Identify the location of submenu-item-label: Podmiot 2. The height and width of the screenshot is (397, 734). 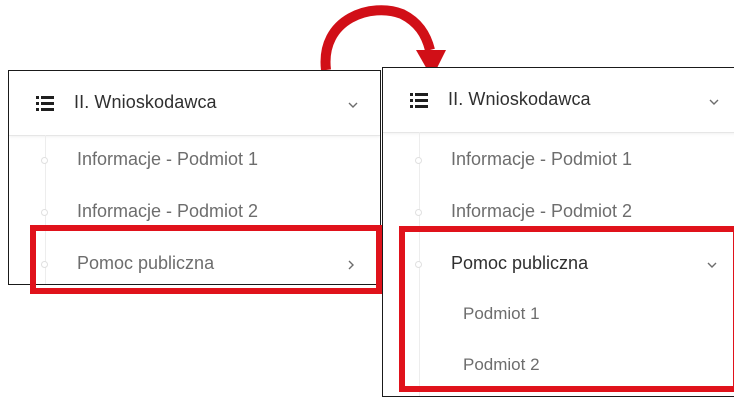
(501, 364).